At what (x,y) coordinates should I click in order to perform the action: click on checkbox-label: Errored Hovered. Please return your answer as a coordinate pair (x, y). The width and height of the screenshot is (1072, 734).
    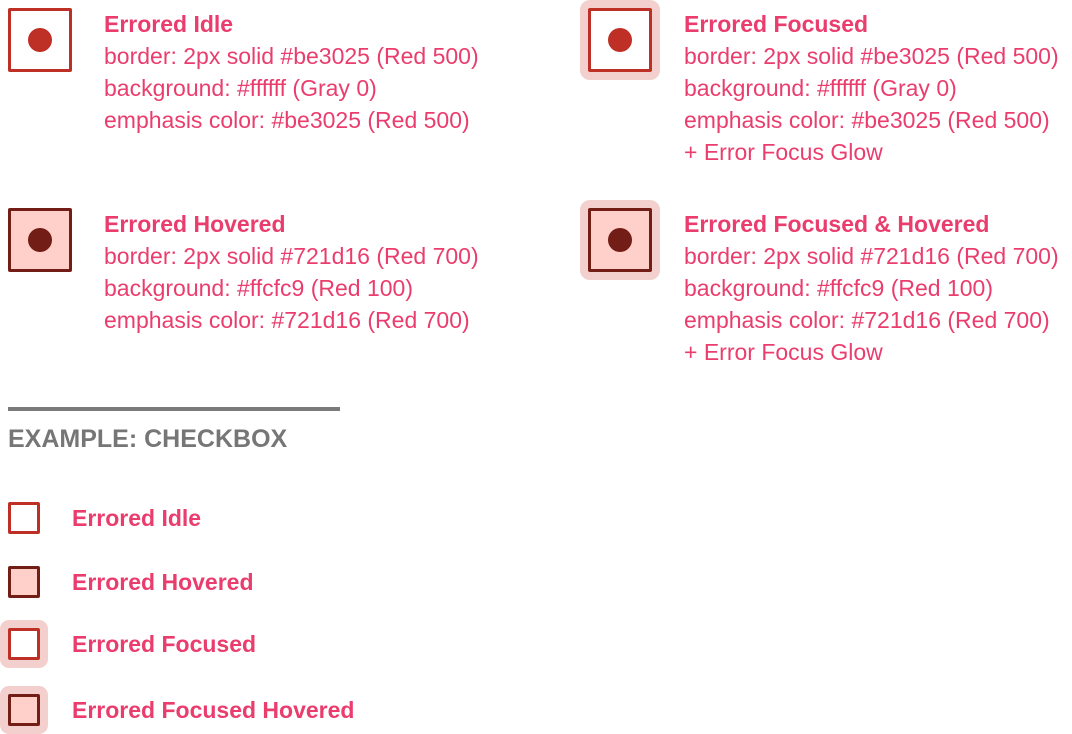
    Looking at the image, I should click on (163, 582).